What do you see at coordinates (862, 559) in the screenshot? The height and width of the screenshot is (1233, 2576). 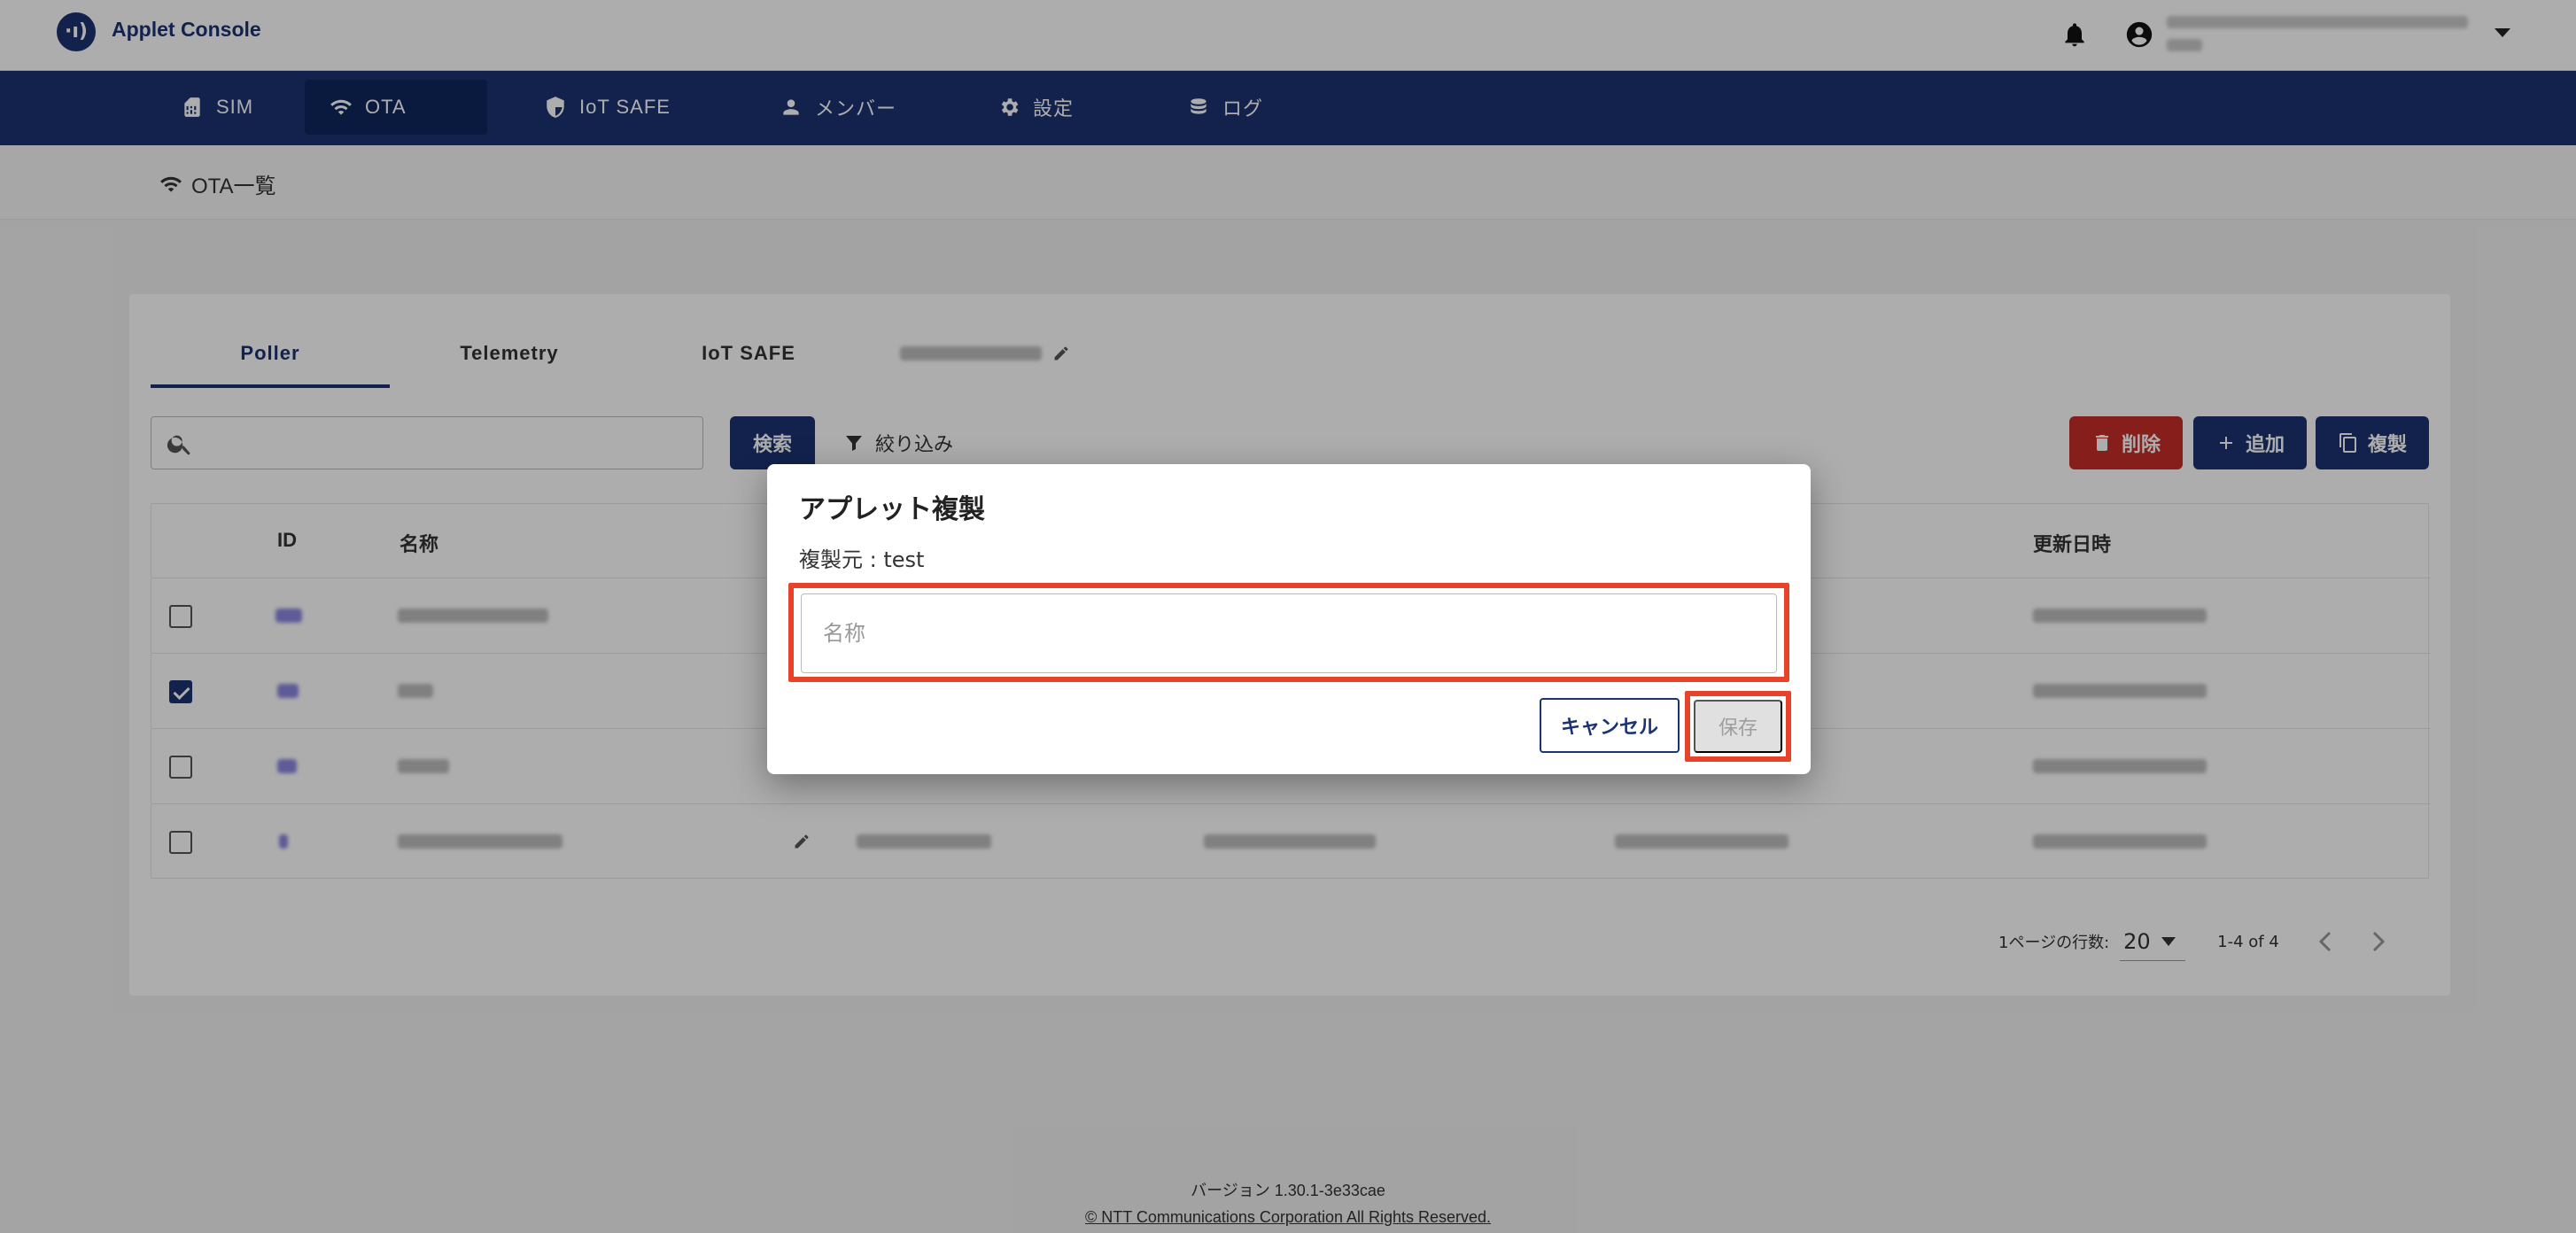 I see `dialog-source-text: 複製元 : test` at bounding box center [862, 559].